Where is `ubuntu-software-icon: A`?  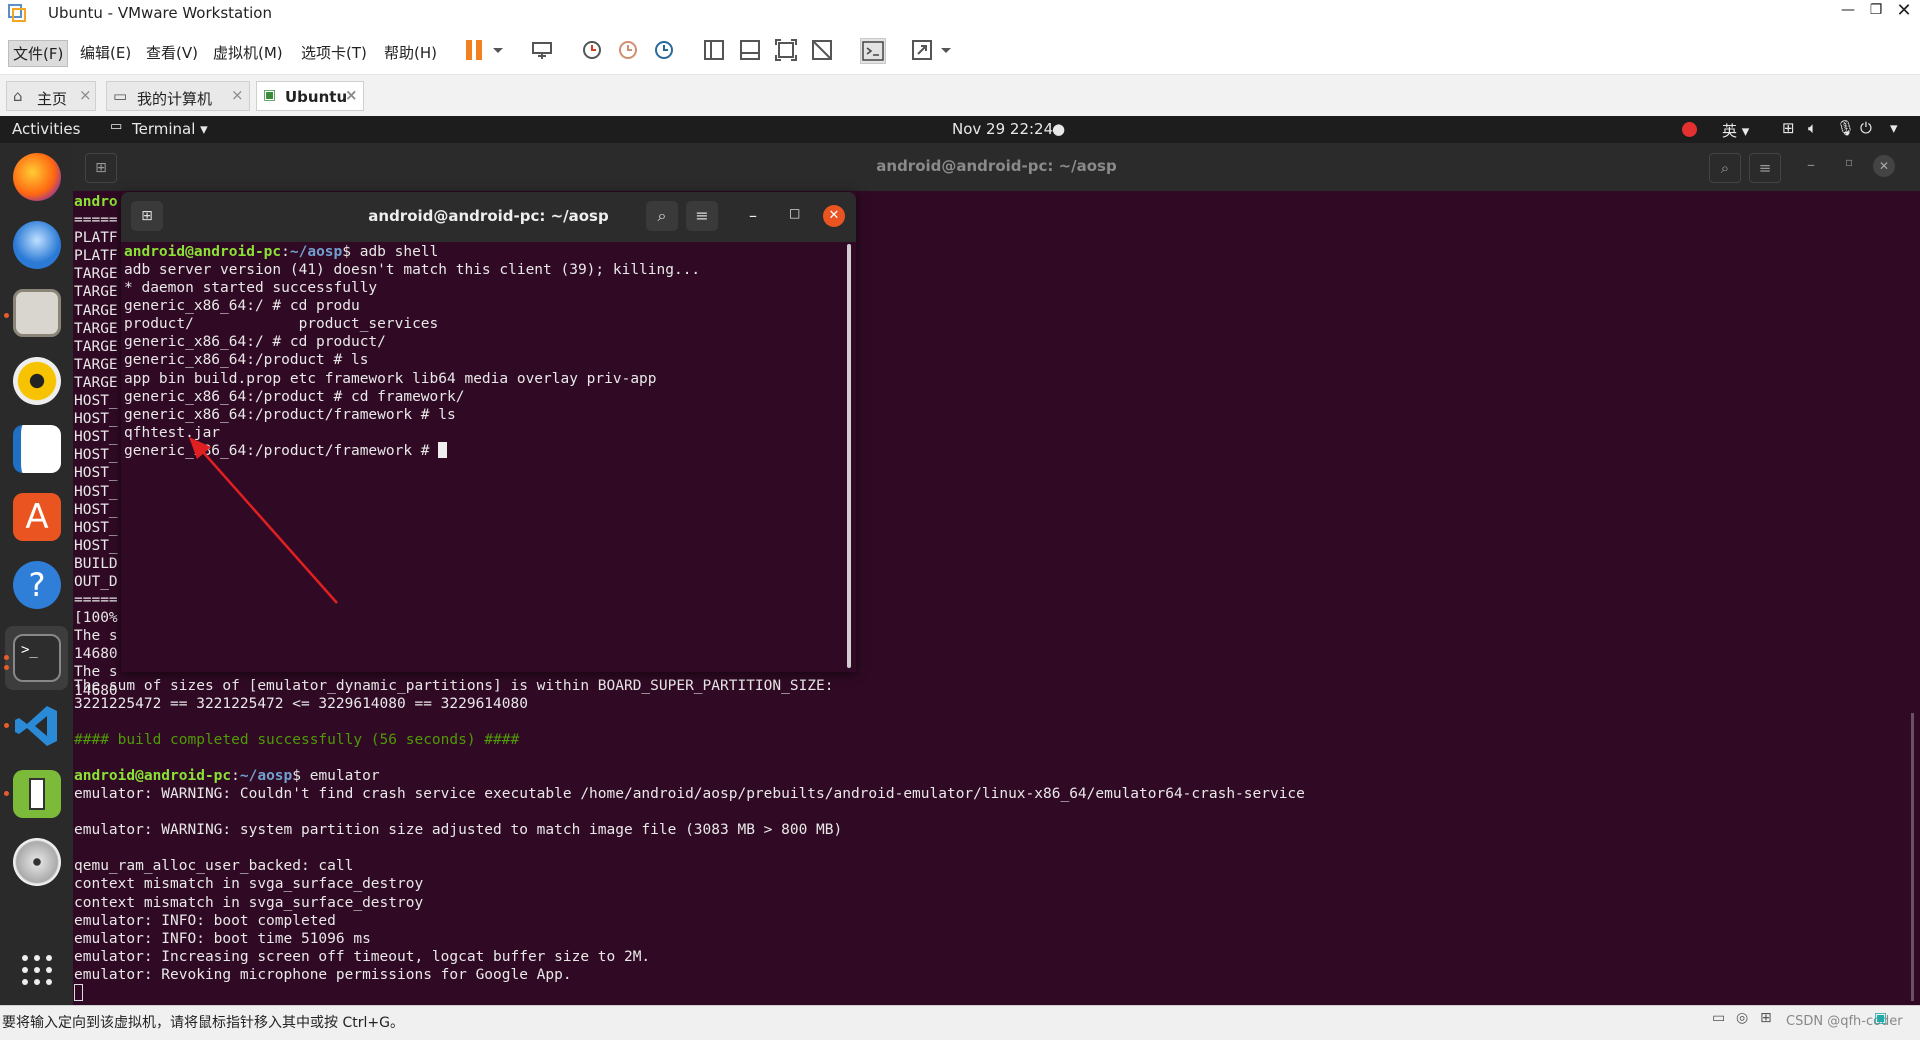
ubuntu-software-icon: A is located at coordinates (37, 517).